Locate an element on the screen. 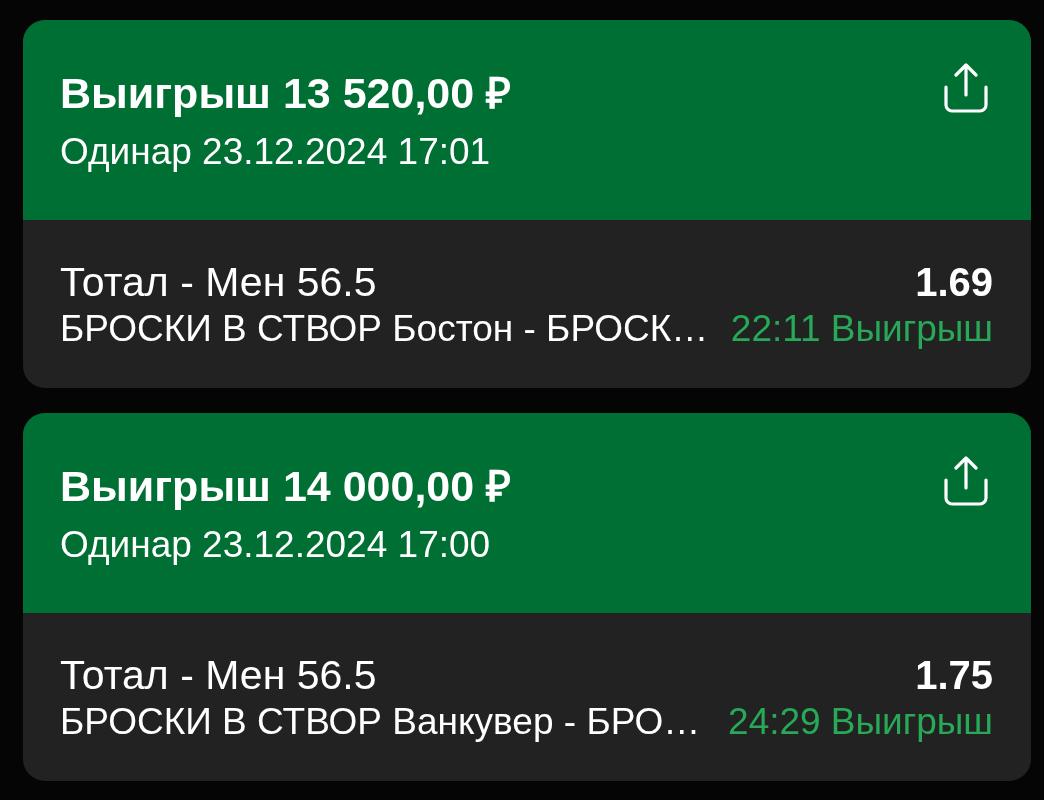 The width and height of the screenshot is (1044, 800). win-amount: Выигрыш 13 520,00 ₽ is located at coordinates (286, 93).